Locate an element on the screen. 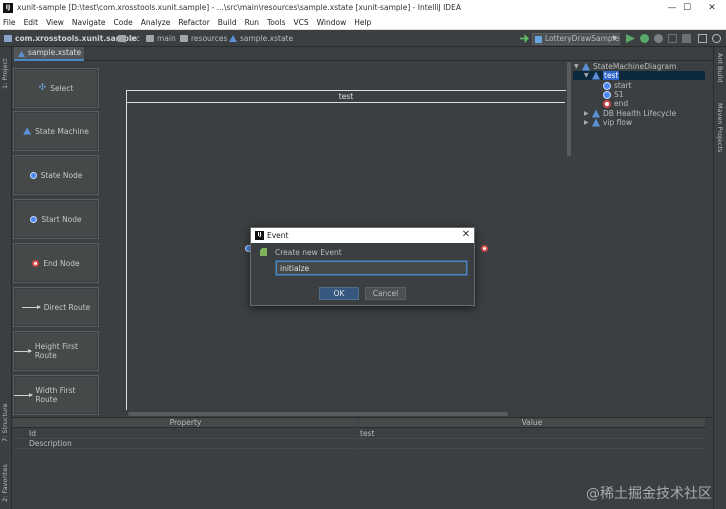  diagram-file-icon is located at coordinates (233, 38).